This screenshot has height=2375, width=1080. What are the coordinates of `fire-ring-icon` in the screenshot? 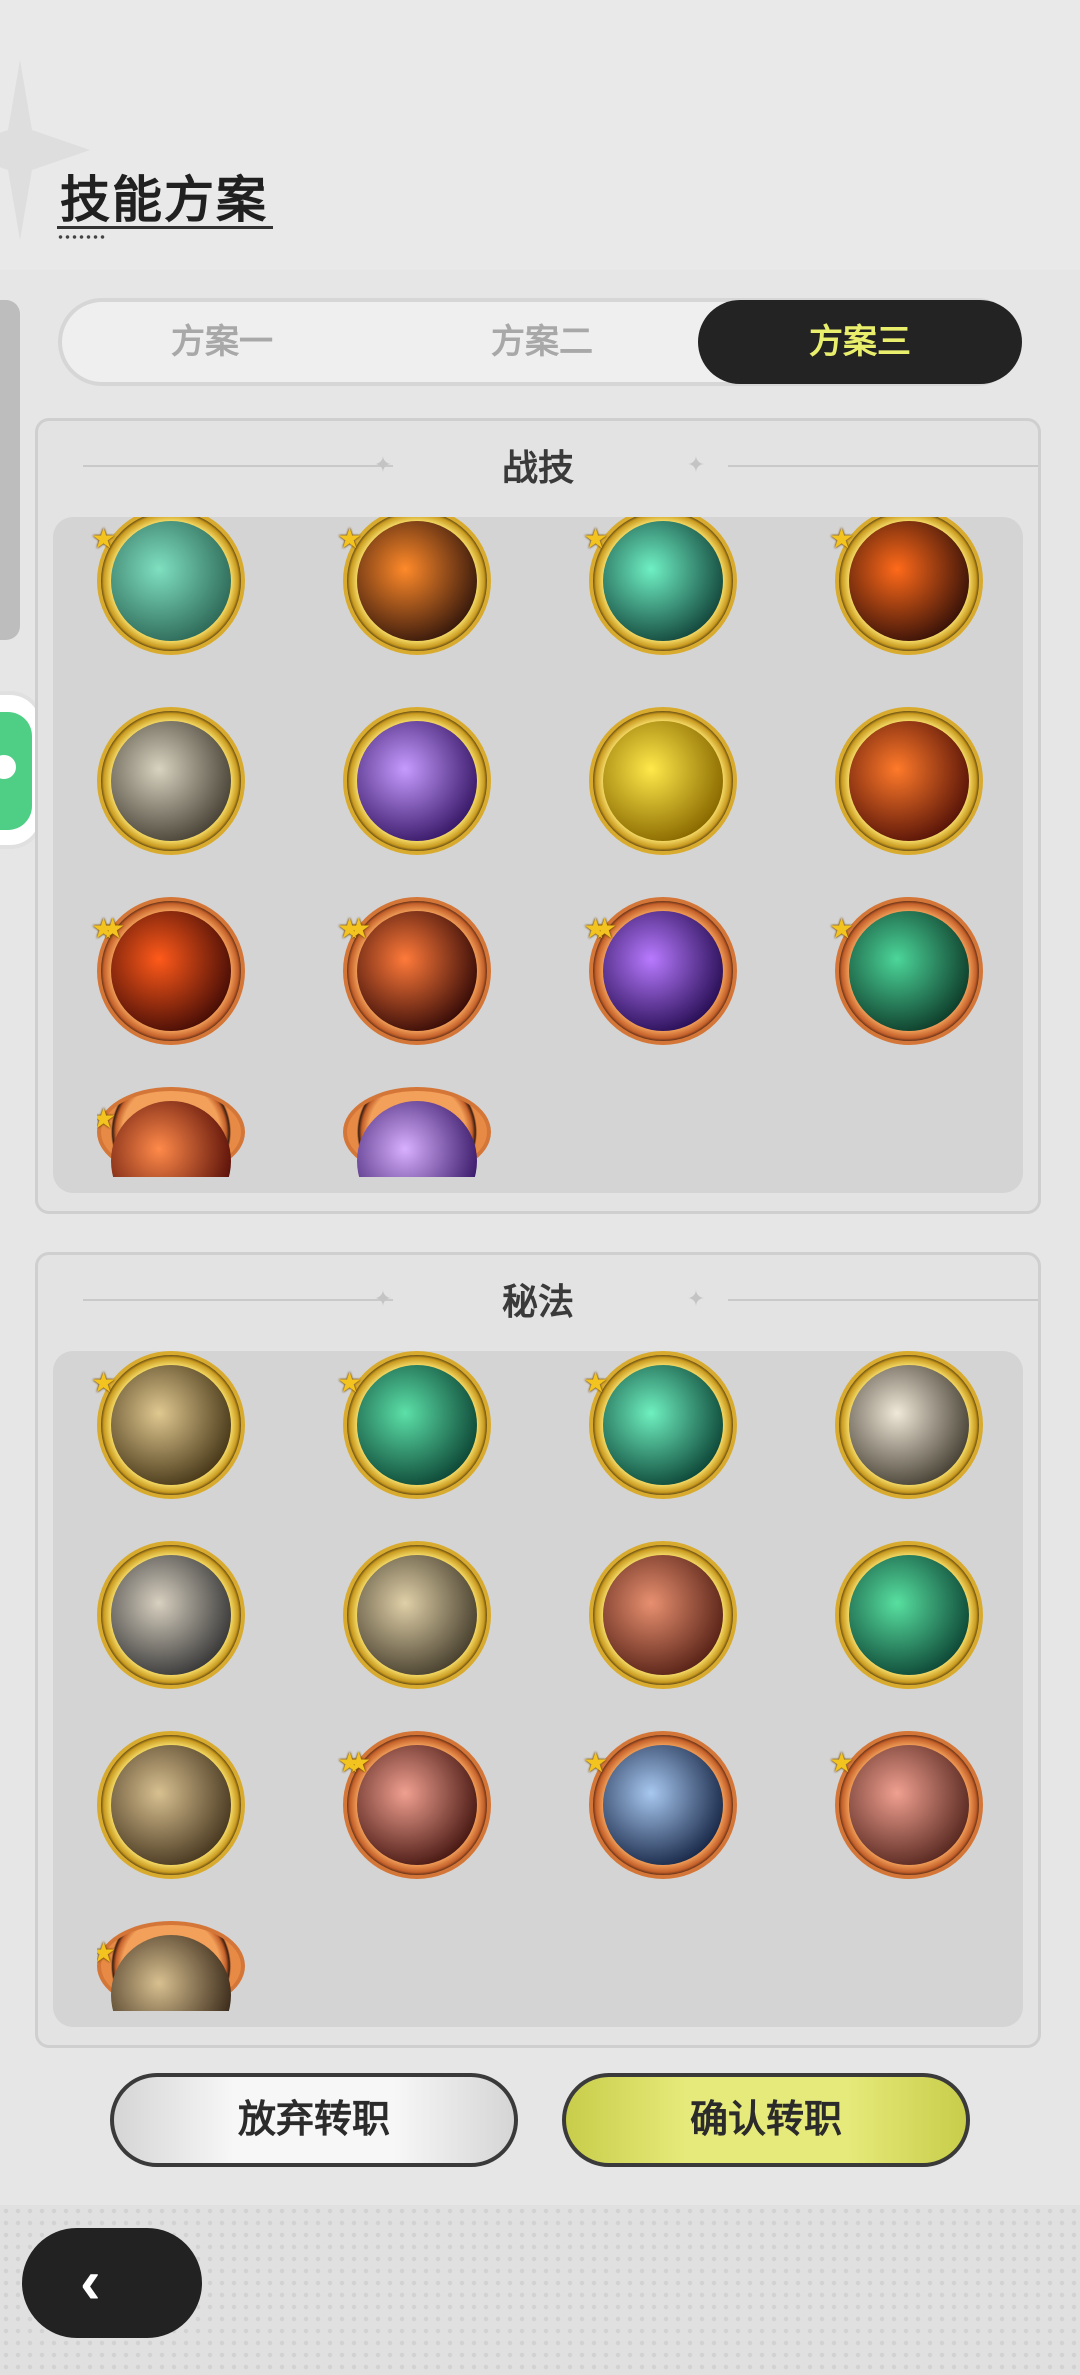 It's located at (909, 581).